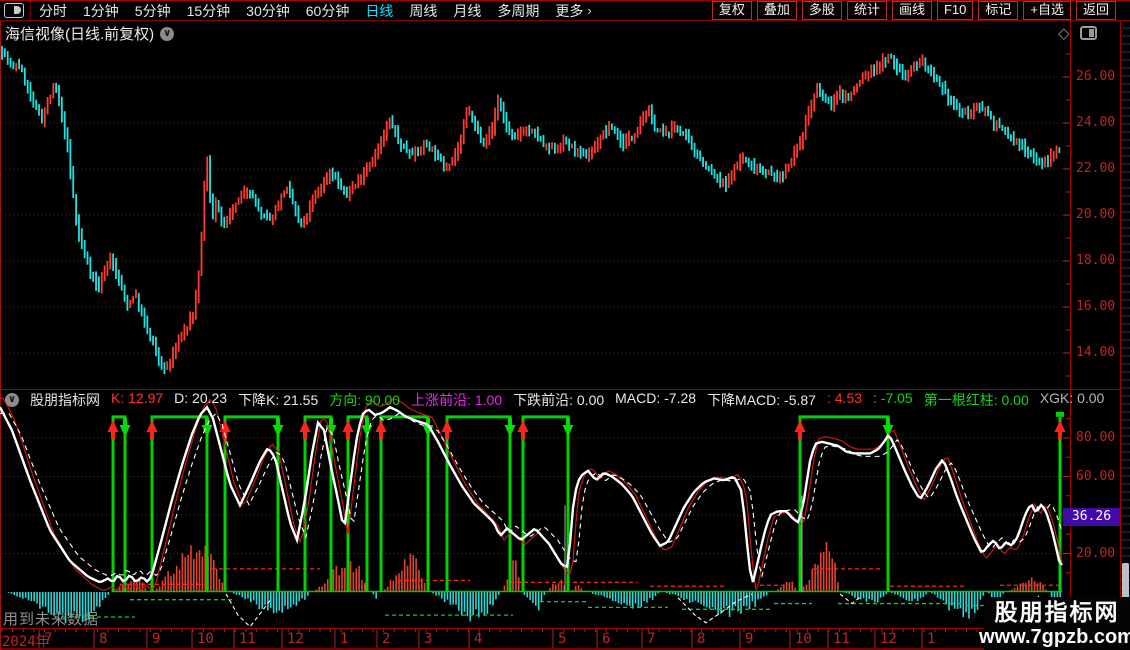 Image resolution: width=1130 pixels, height=650 pixels. What do you see at coordinates (101, 11) in the screenshot?
I see `period-tab-1分钟: 1分钟` at bounding box center [101, 11].